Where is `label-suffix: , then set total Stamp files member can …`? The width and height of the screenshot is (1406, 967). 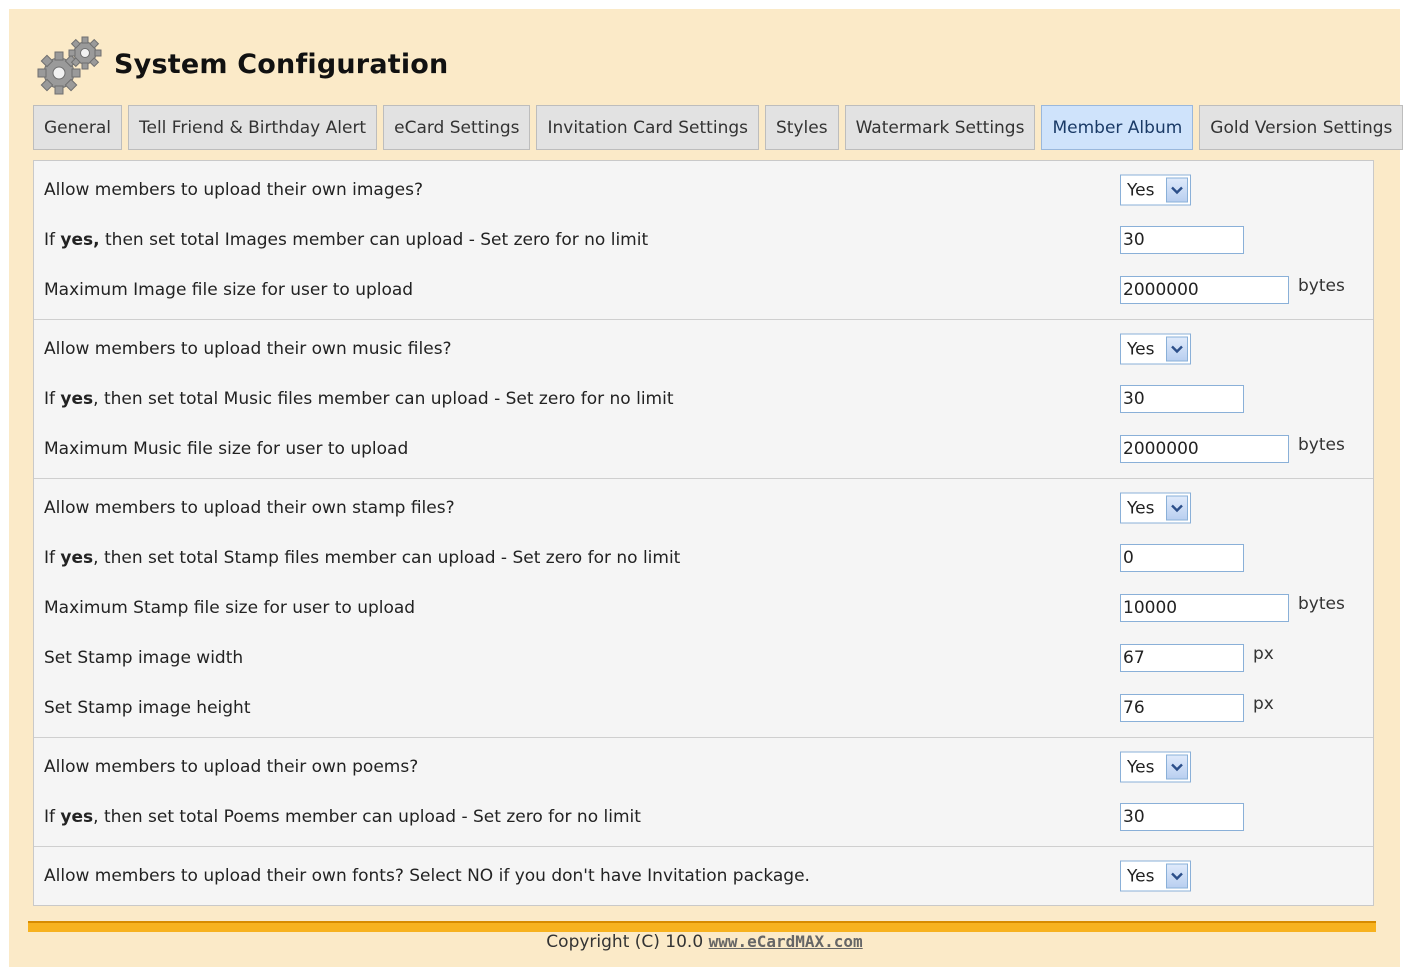
label-suffix: , then set total Stamp files member can … is located at coordinates (387, 558).